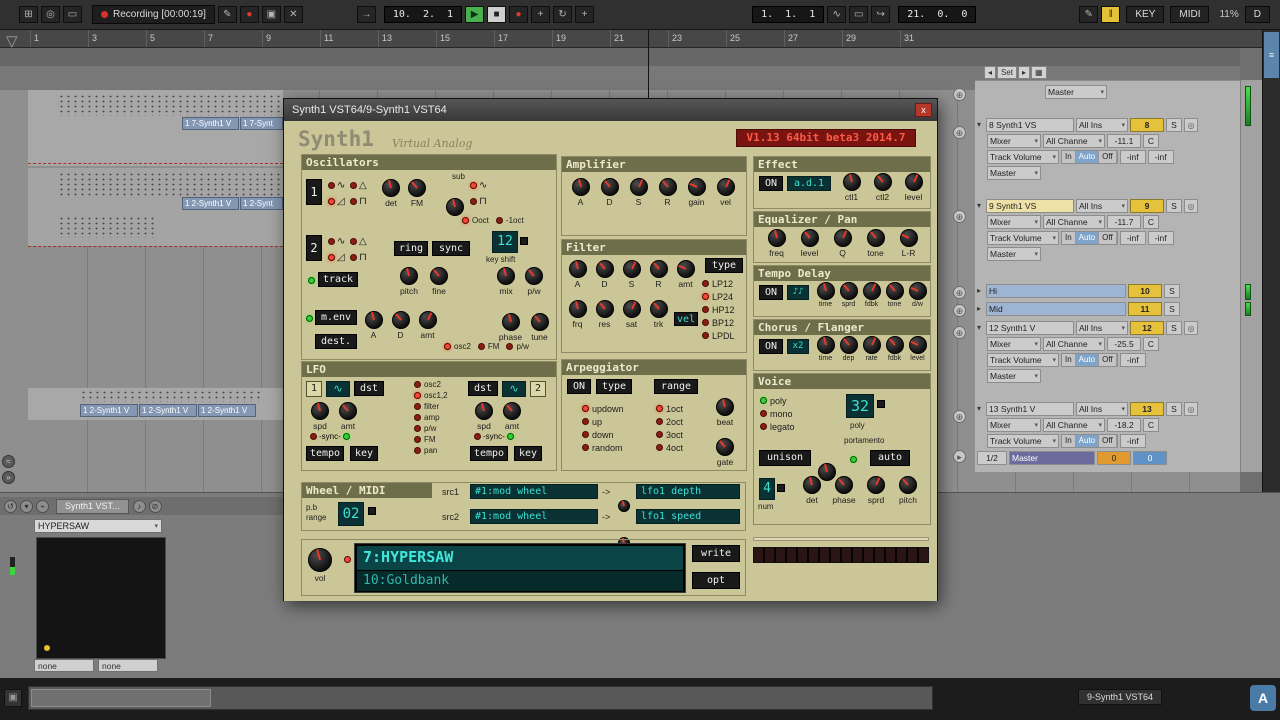 The height and width of the screenshot is (720, 1280). What do you see at coordinates (431, 406) in the screenshot?
I see `lfo-dst-option: filter` at bounding box center [431, 406].